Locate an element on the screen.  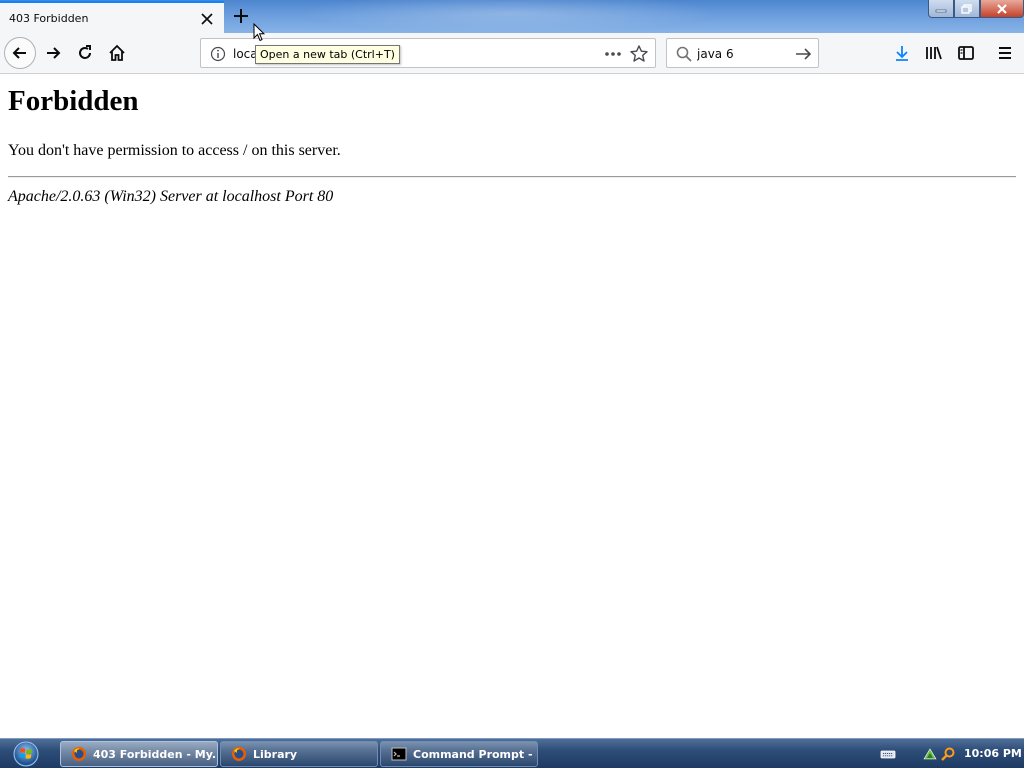
clock: 10:06 PM is located at coordinates (993, 753).